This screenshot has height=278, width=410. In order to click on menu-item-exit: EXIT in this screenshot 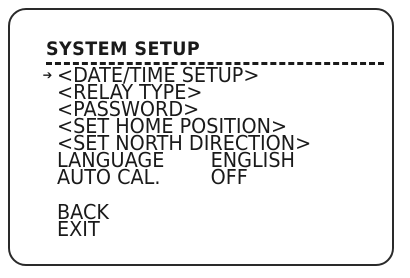, I will do `click(184, 229)`.